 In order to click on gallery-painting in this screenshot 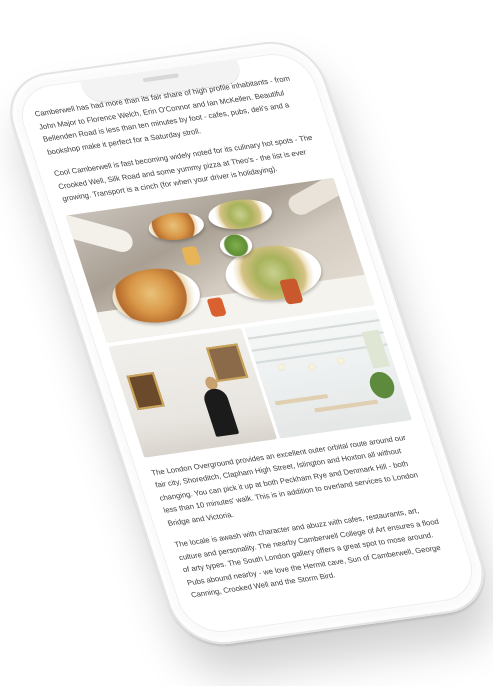, I will do `click(145, 390)`.